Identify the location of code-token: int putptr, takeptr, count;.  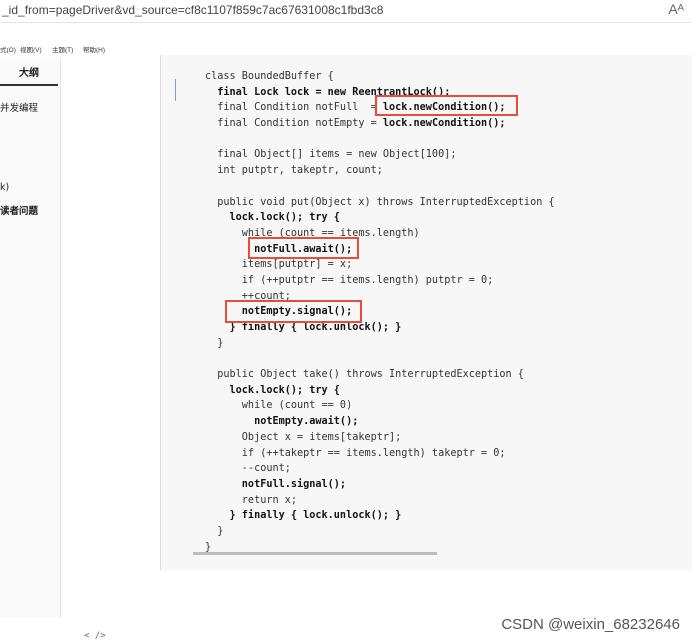
(294, 171).